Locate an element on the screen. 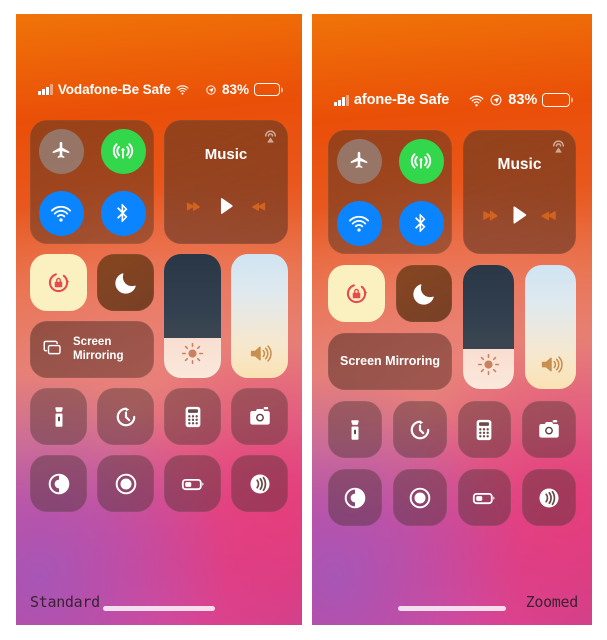  dark-mode-icon is located at coordinates (58, 483).